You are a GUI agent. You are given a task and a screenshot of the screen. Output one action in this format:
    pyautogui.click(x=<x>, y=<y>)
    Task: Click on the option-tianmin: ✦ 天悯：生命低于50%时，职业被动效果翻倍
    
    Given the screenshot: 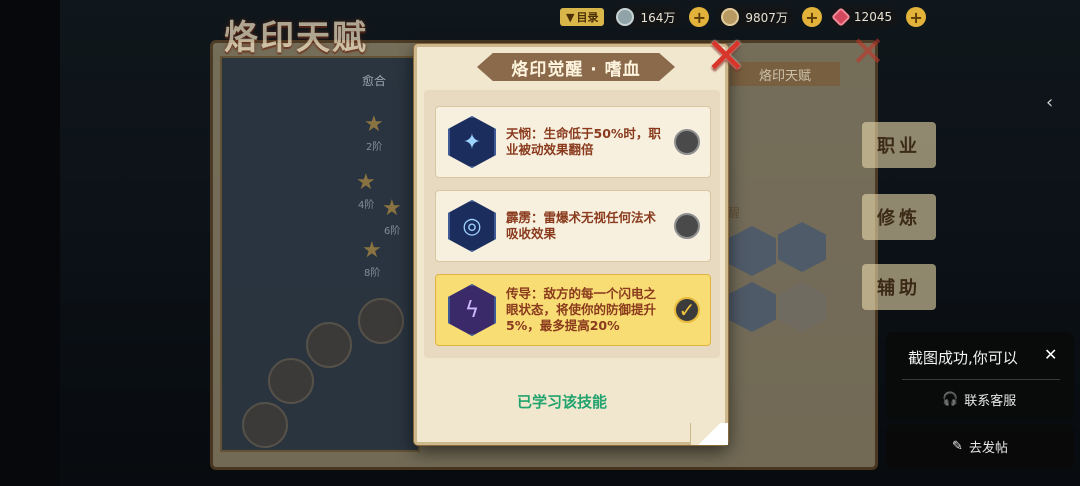 What is the action you would take?
    pyautogui.click(x=573, y=142)
    